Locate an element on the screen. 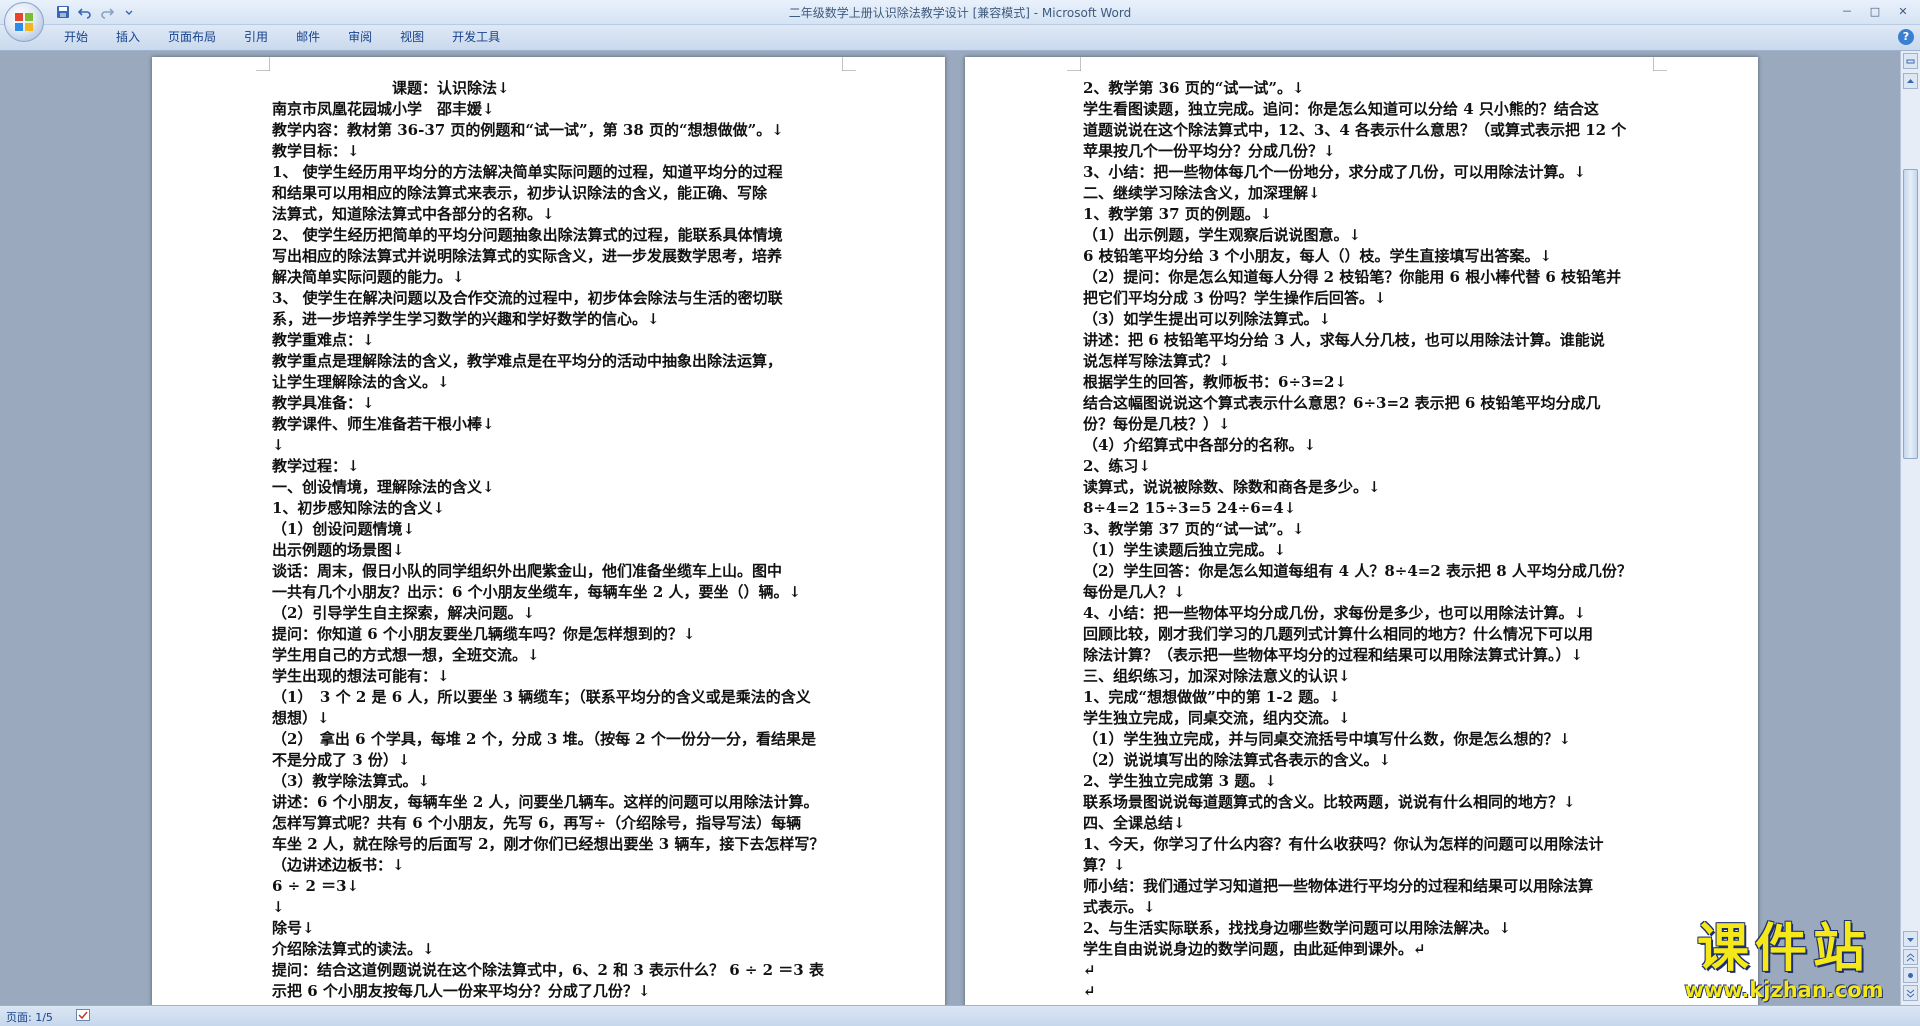  maximize-button: □ is located at coordinates (1875, 11).